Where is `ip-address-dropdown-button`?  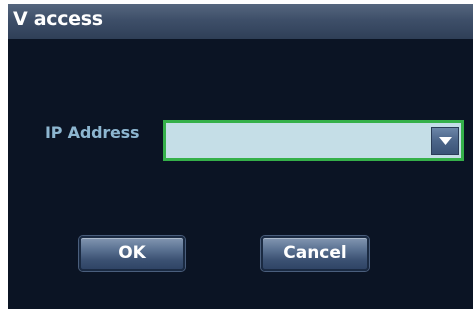
ip-address-dropdown-button is located at coordinates (445, 141).